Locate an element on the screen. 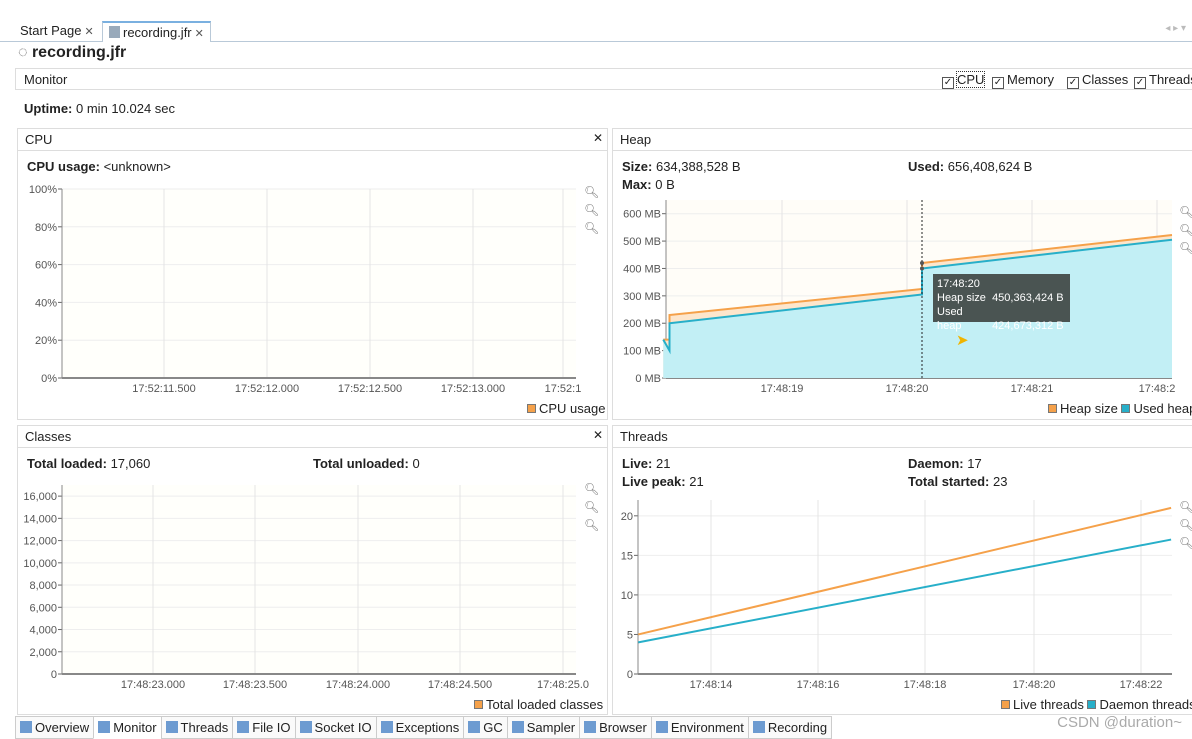 Image resolution: width=1192 pixels, height=739 pixels. threads-daemon: Daemon: 17 is located at coordinates (945, 463).